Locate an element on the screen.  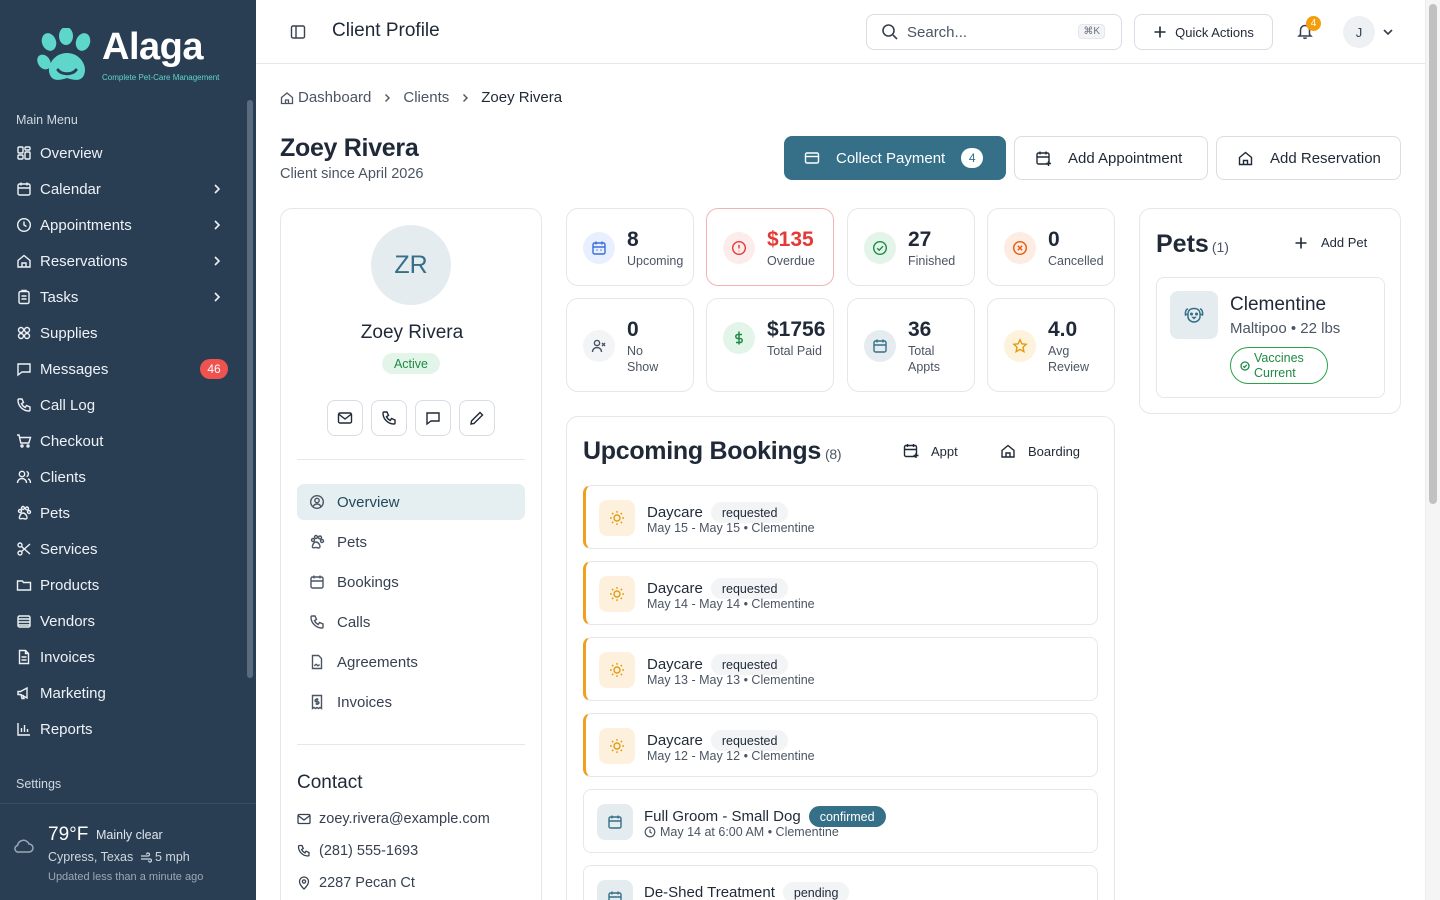
quick-actions-button: Quick Actions is located at coordinates (1203, 32).